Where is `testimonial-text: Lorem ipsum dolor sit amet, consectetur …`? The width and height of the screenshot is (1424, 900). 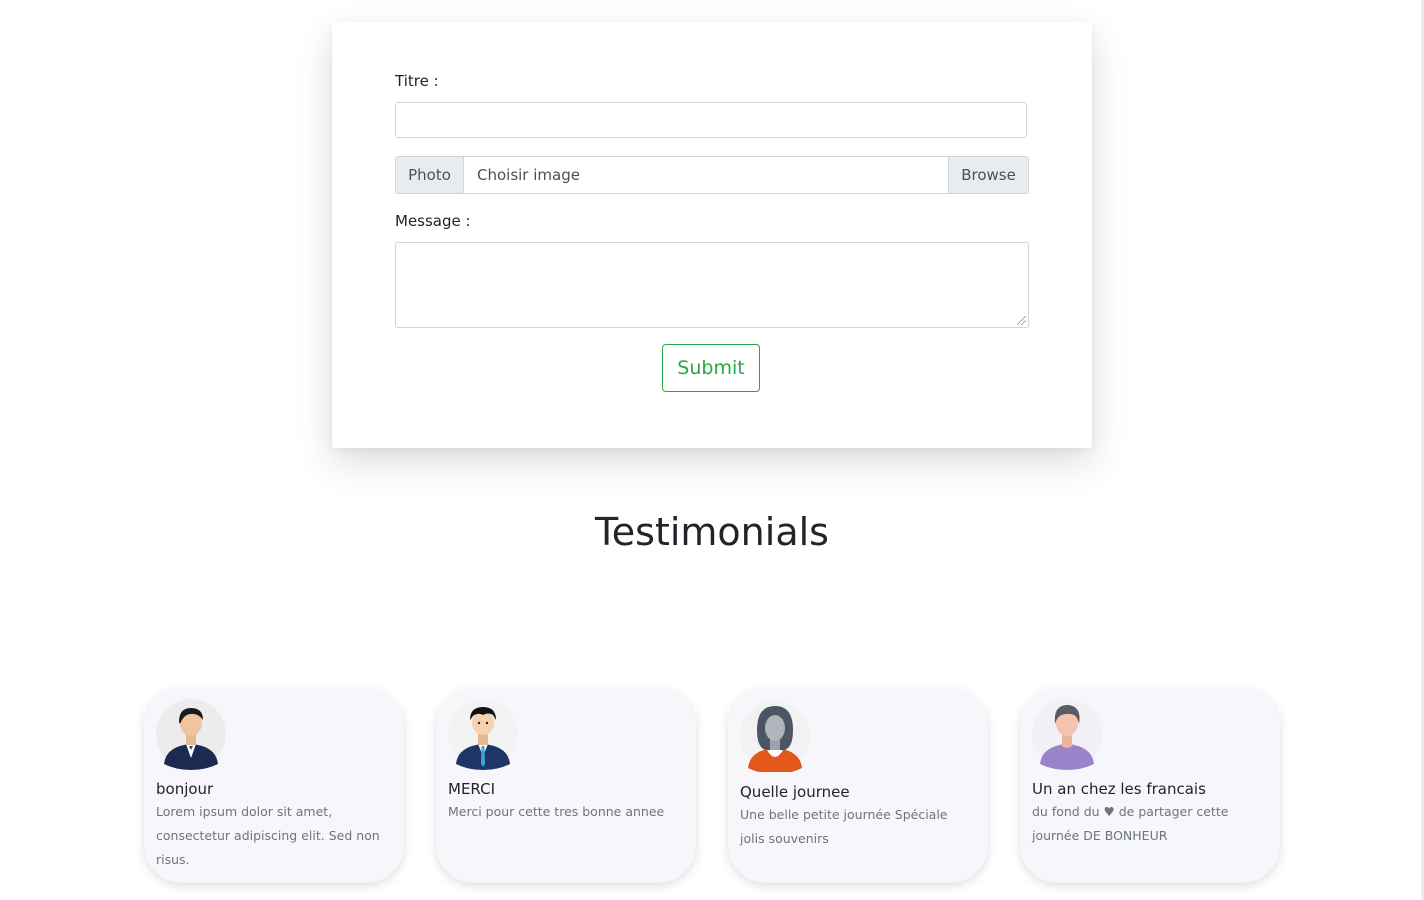 testimonial-text: Lorem ipsum dolor sit amet, consectetur … is located at coordinates (268, 835).